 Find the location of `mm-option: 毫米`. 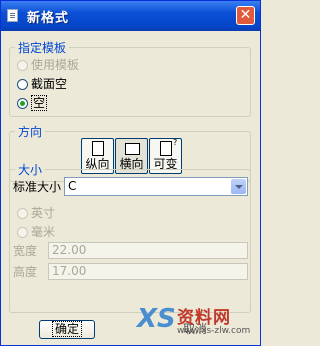

mm-option: 毫米 is located at coordinates (36, 232).